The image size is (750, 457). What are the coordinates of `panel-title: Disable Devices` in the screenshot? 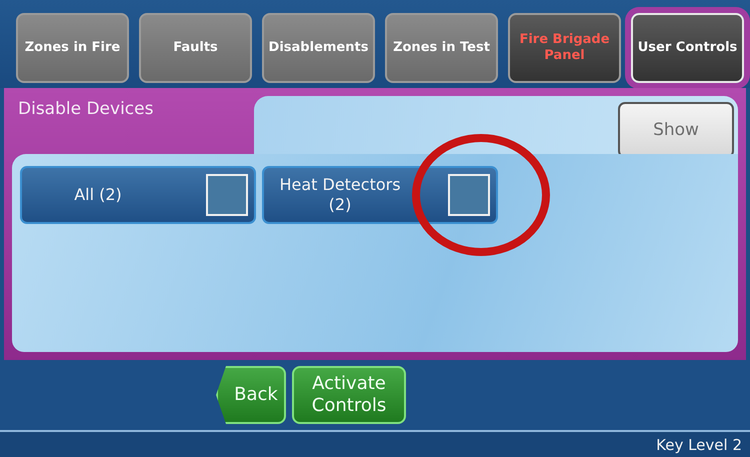 It's located at (86, 109).